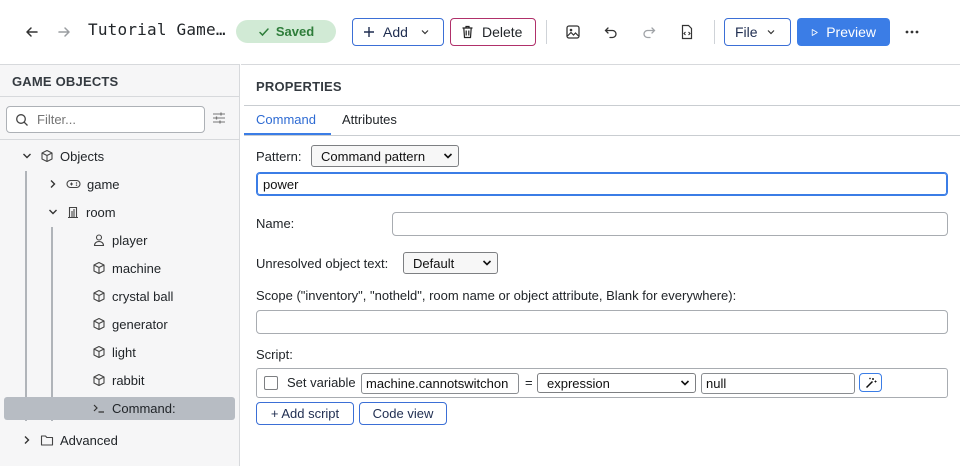  I want to click on saved-badge: Saved, so click(286, 31).